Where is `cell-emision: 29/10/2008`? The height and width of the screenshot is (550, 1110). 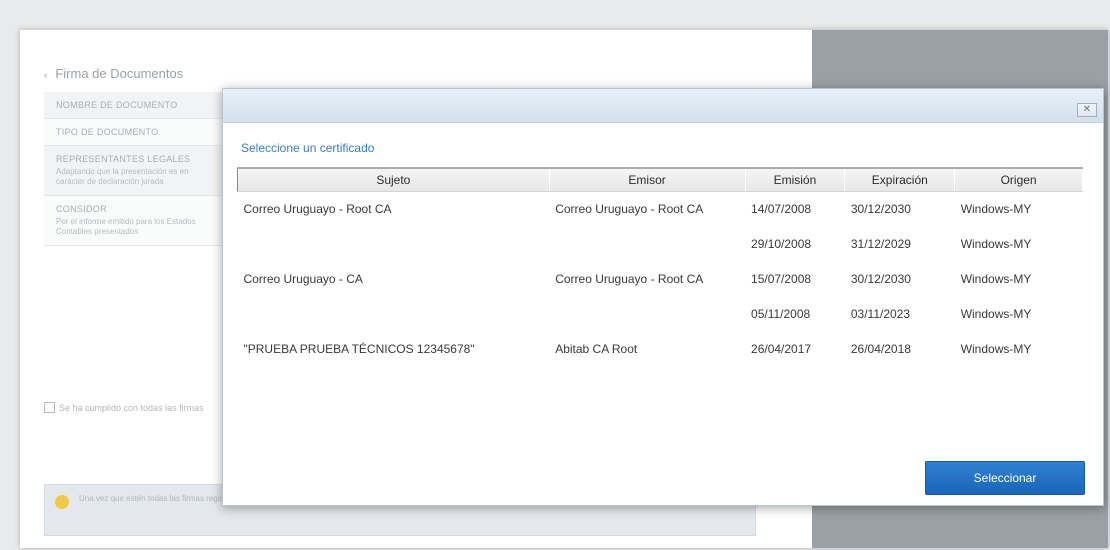
cell-emision: 29/10/2008 is located at coordinates (781, 243).